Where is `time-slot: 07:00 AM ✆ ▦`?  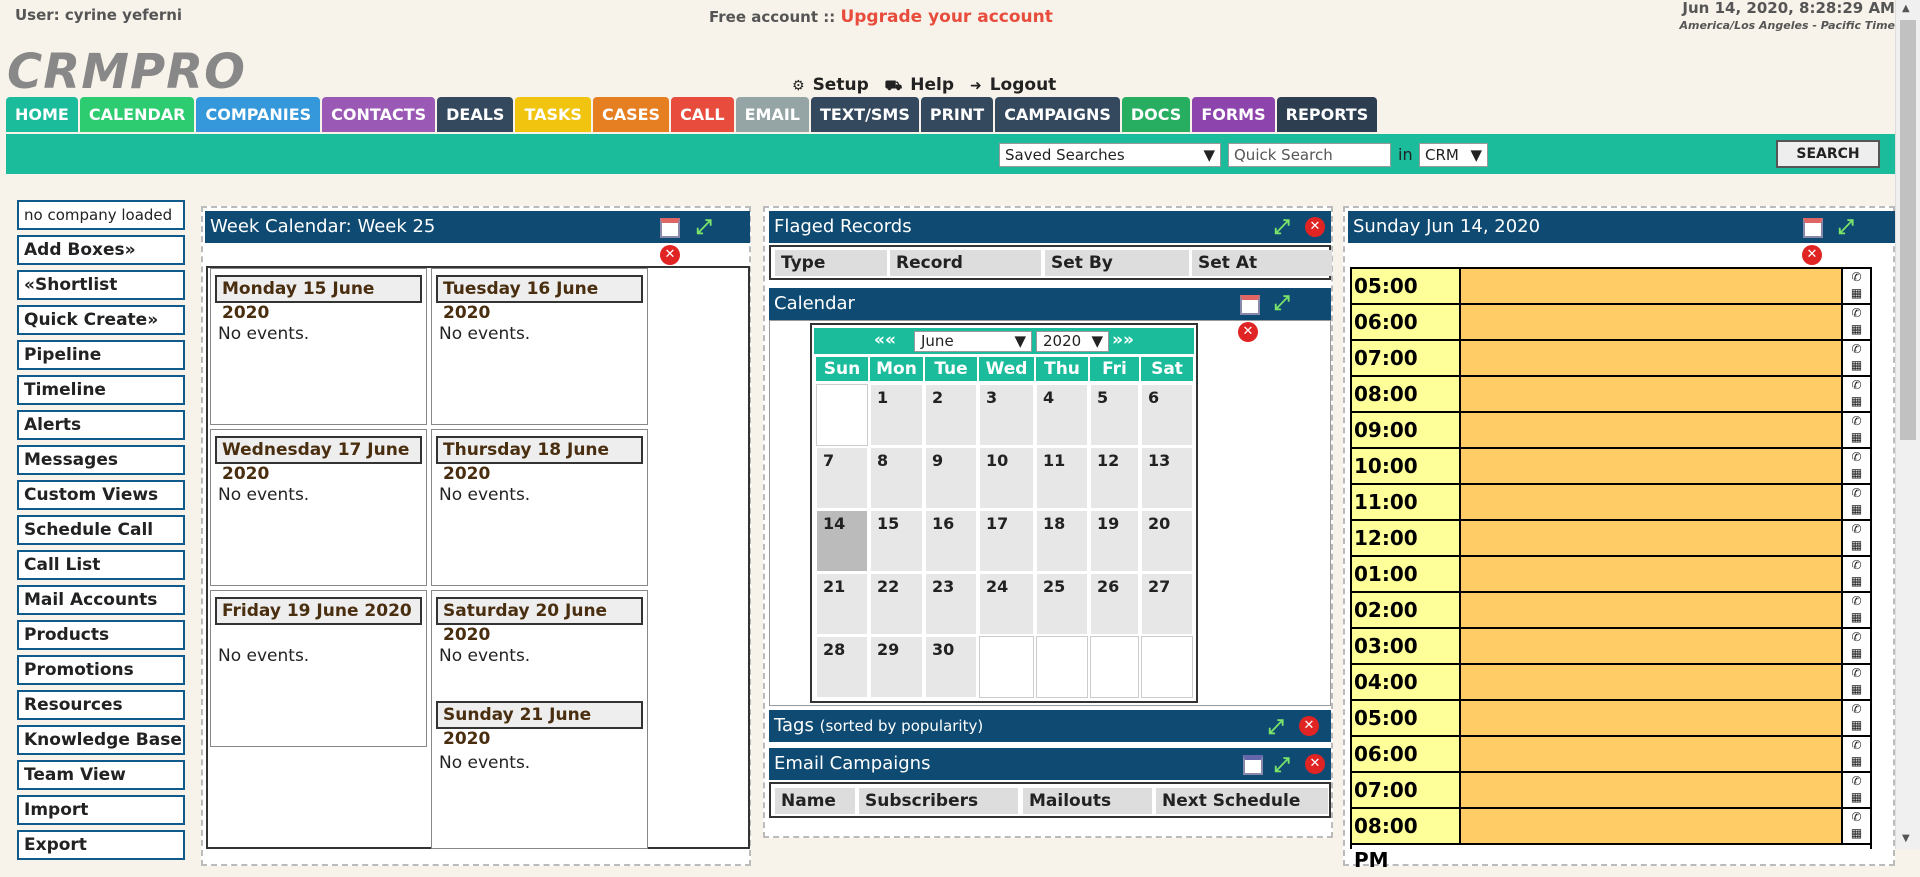 time-slot: 07:00 AM ✆ ▦ is located at coordinates (1611, 372).